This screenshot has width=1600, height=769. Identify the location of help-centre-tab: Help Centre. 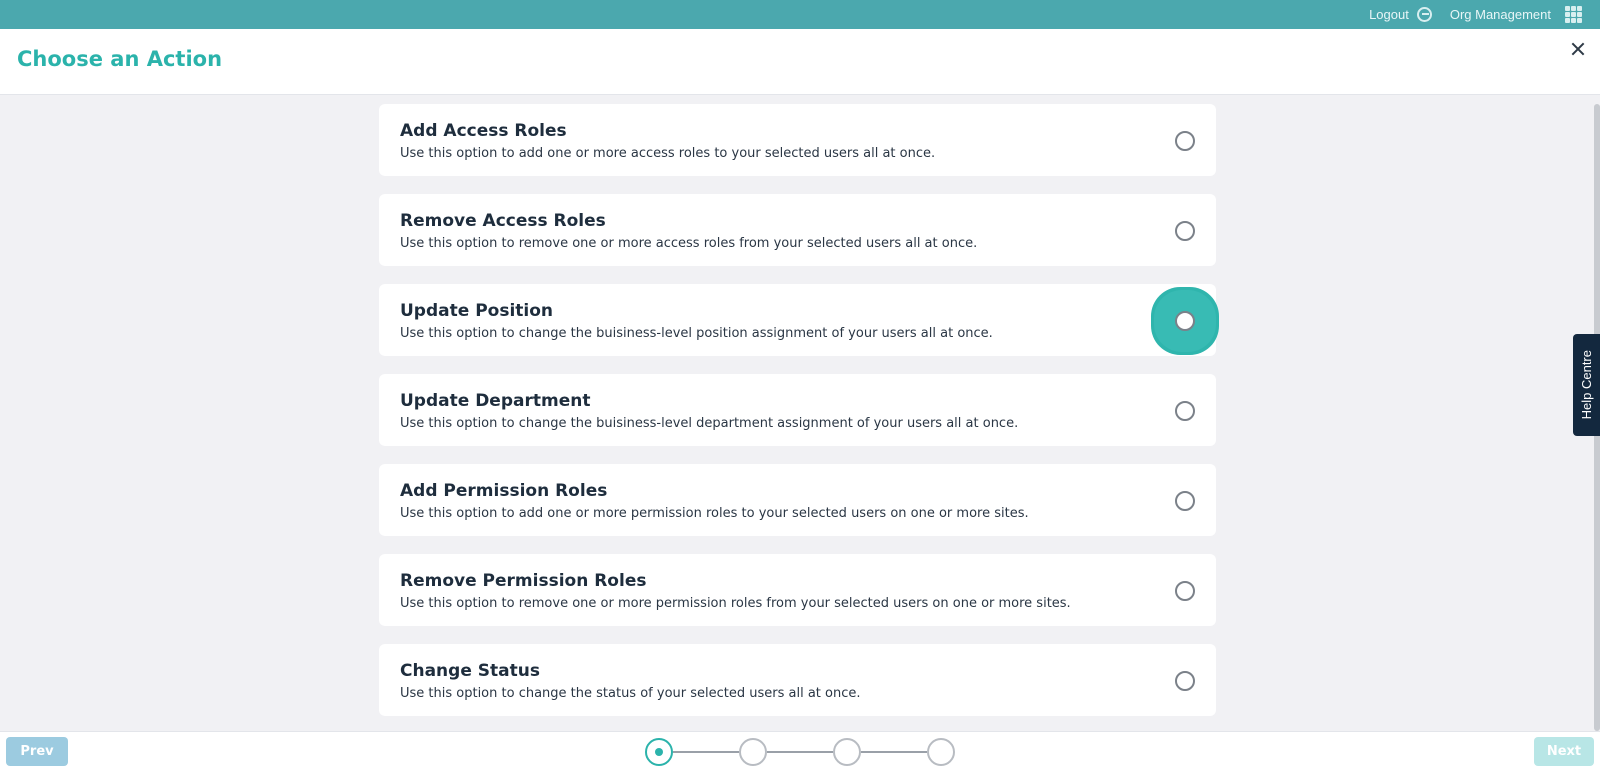
(1586, 385).